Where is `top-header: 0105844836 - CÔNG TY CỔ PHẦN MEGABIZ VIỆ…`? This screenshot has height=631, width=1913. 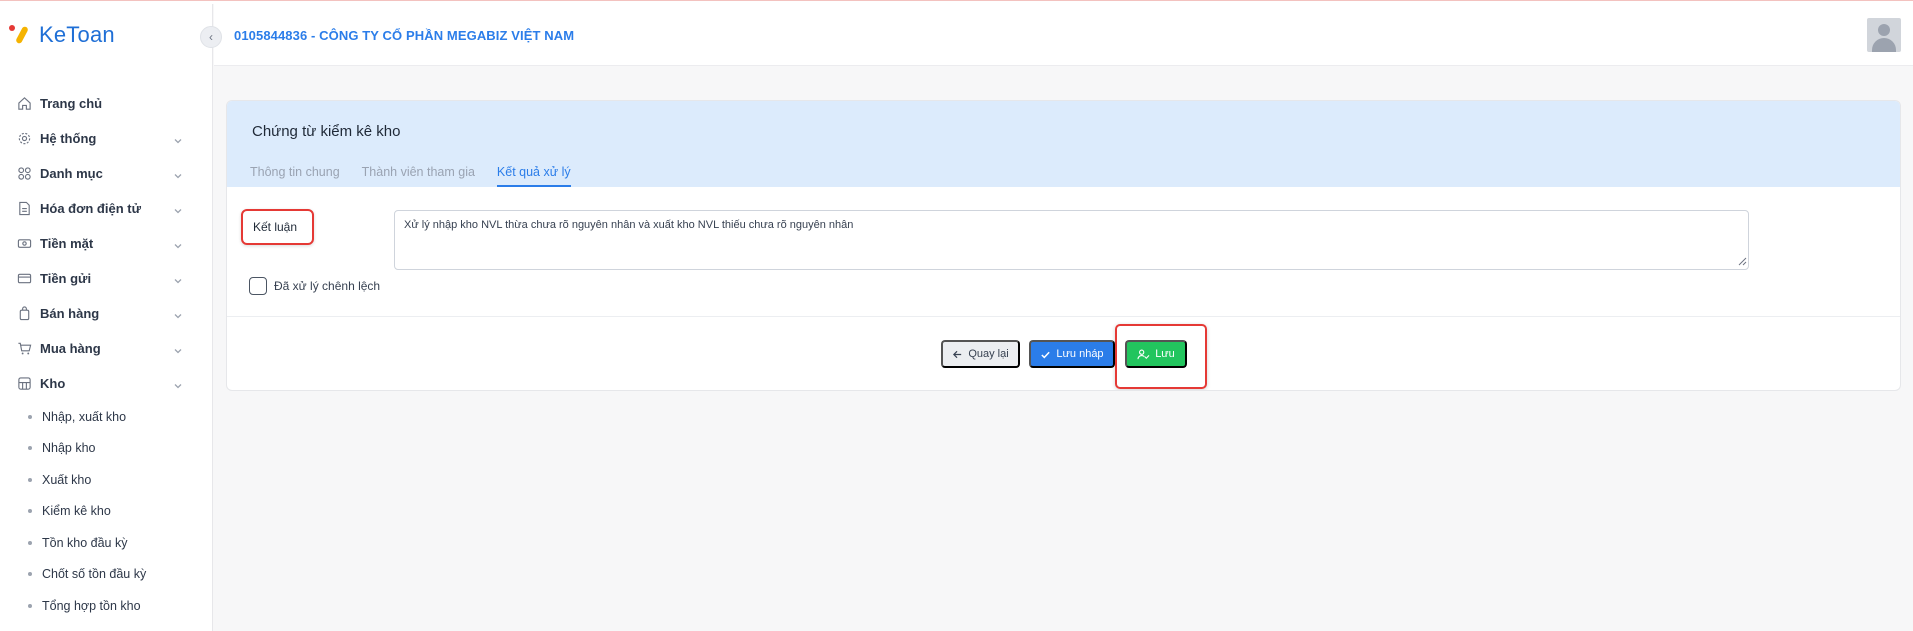 top-header: 0105844836 - CÔNG TY CỔ PHẦN MEGABIZ VIỆ… is located at coordinates (1063, 35).